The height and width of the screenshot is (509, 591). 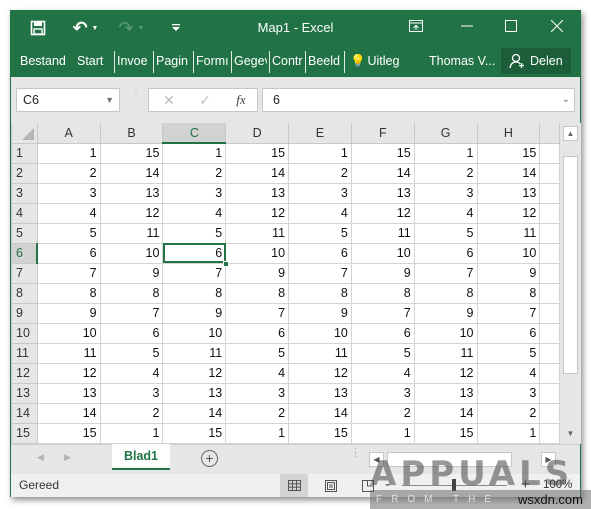 I want to click on tab-beeld: Beeld, so click(x=325, y=61).